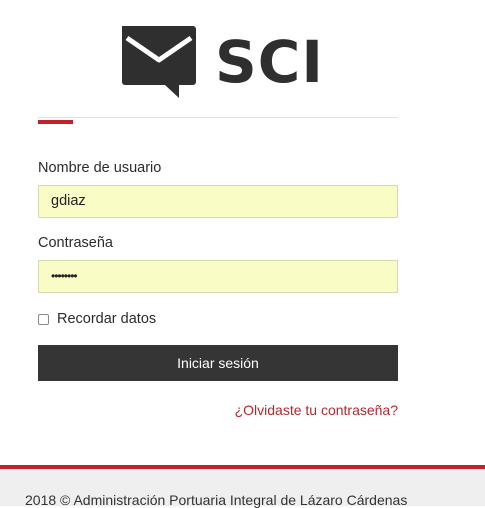  Describe the element at coordinates (107, 319) in the screenshot. I see `remember-label: Recordar datos` at that location.